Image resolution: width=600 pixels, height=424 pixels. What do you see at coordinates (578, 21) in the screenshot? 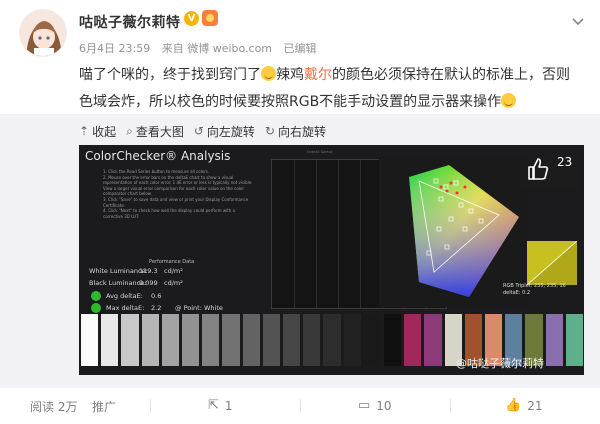
I see `chevron-down-icon` at bounding box center [578, 21].